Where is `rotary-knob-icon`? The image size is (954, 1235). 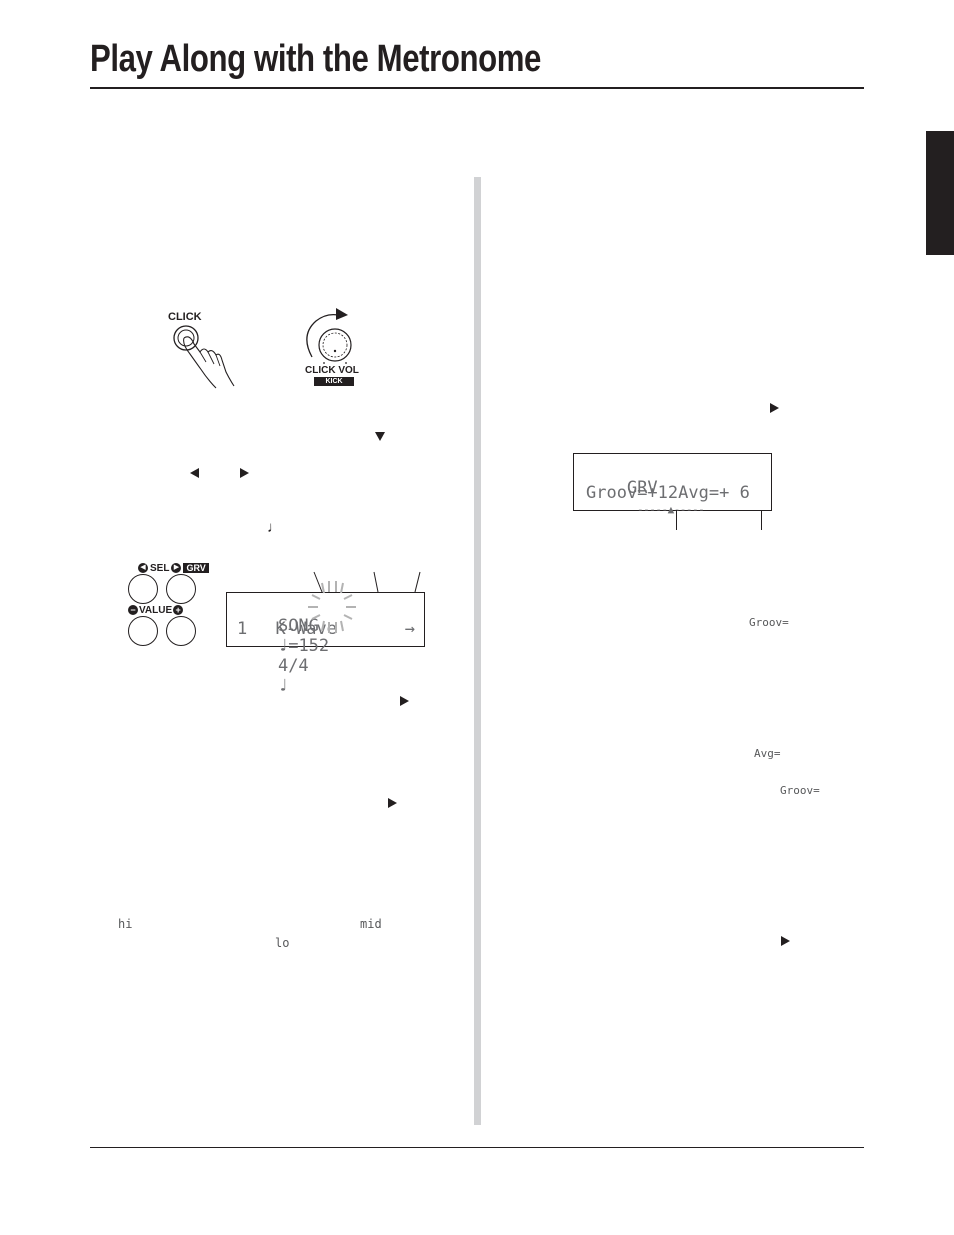 rotary-knob-icon is located at coordinates (329, 336).